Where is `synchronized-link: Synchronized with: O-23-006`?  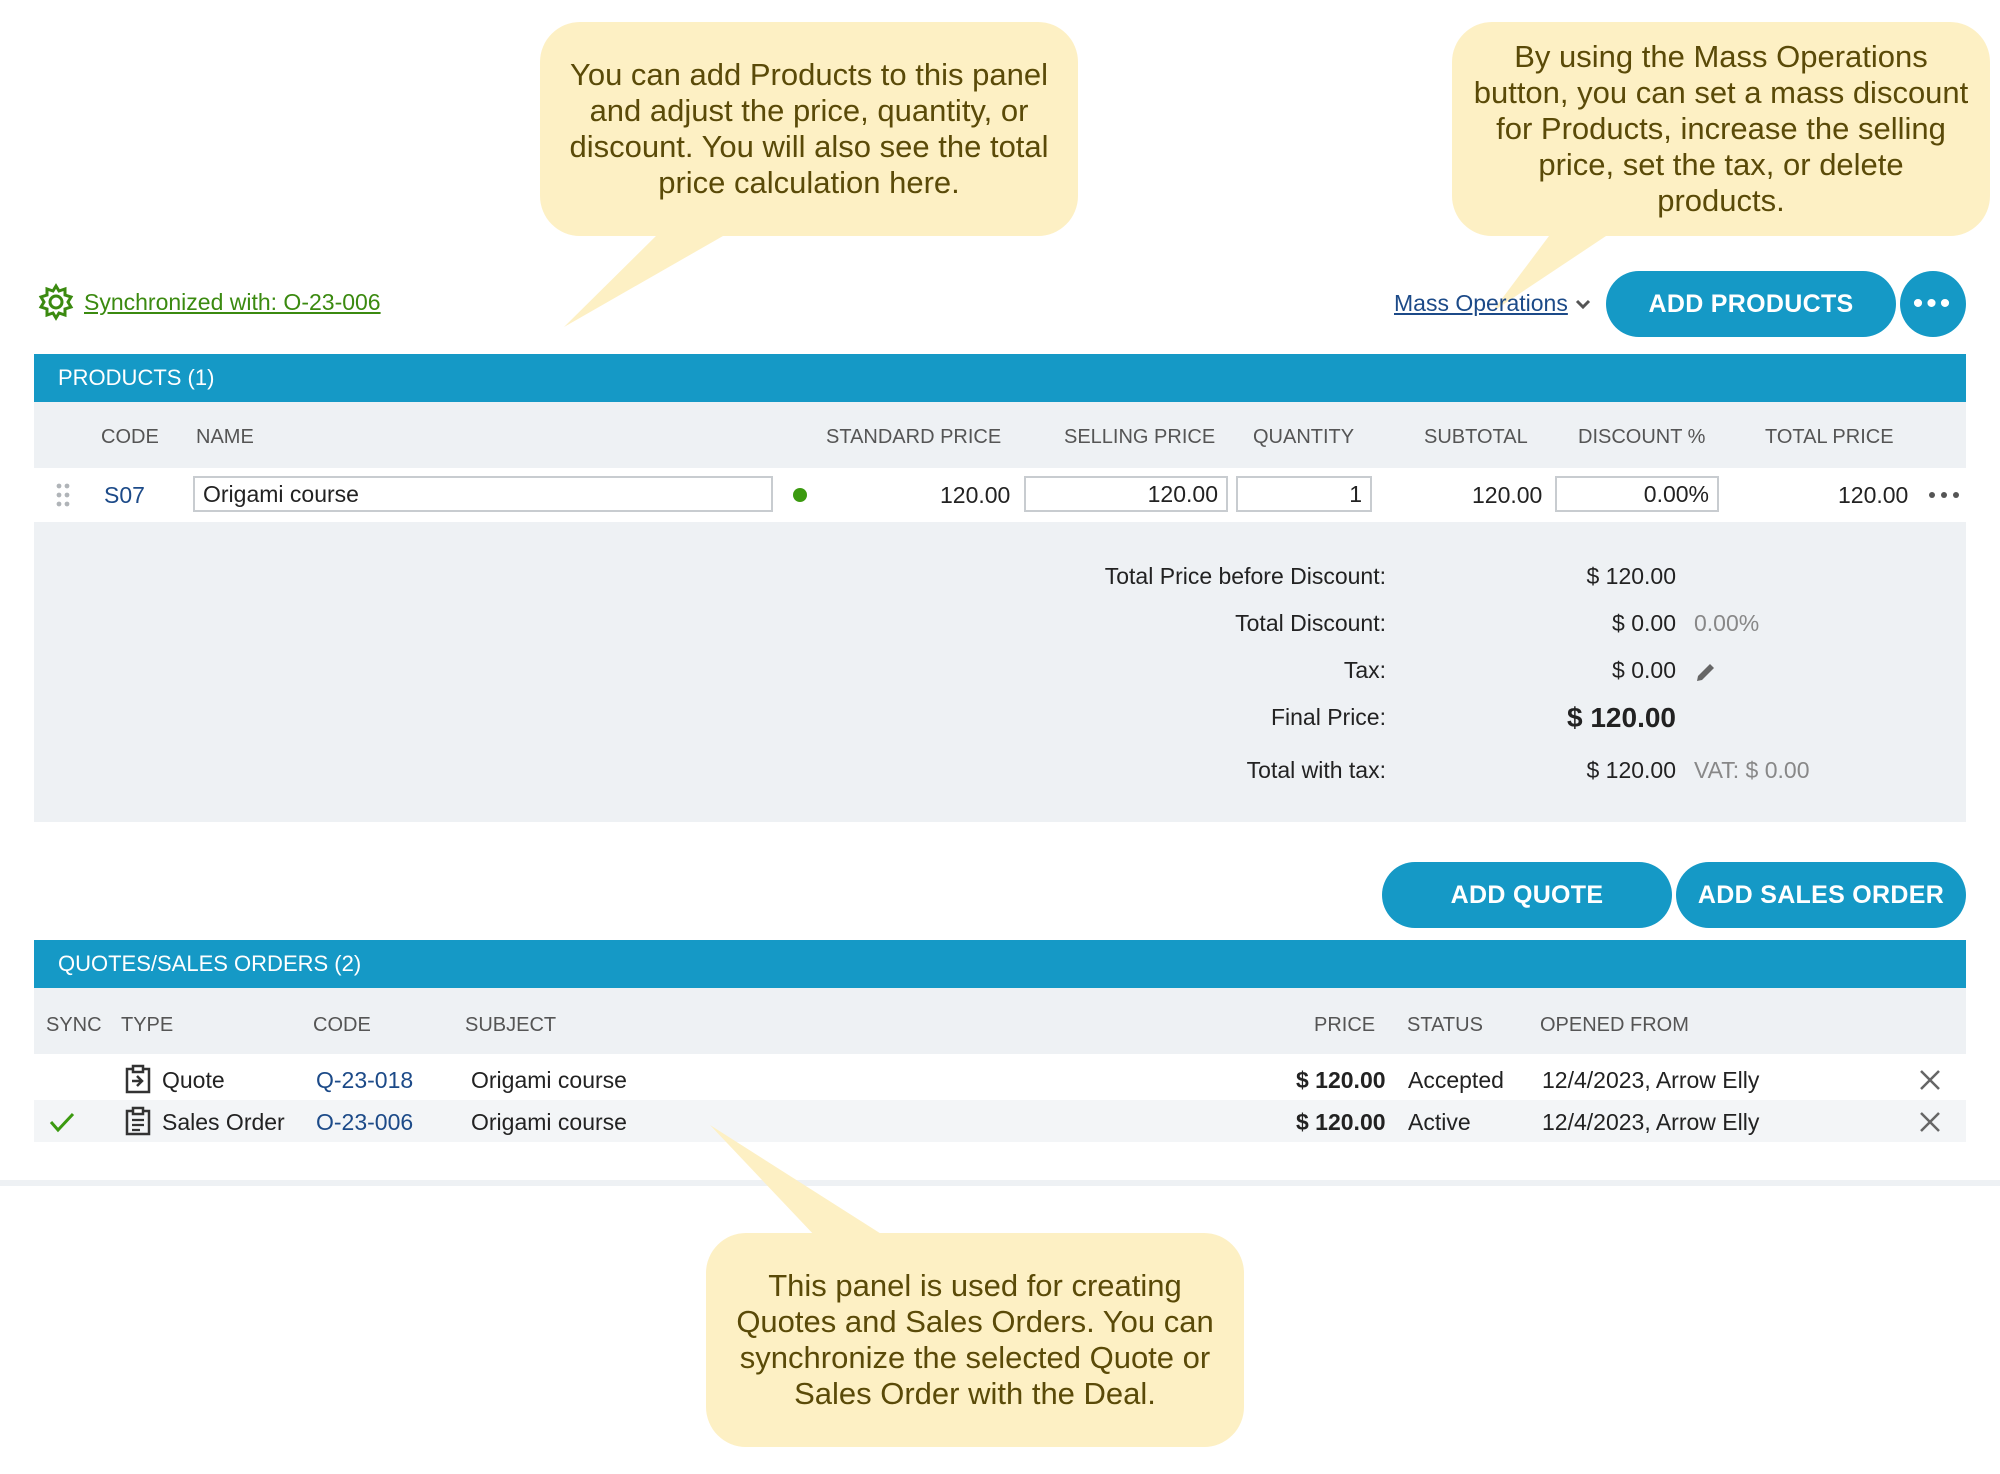 synchronized-link: Synchronized with: O-23-006 is located at coordinates (208, 302).